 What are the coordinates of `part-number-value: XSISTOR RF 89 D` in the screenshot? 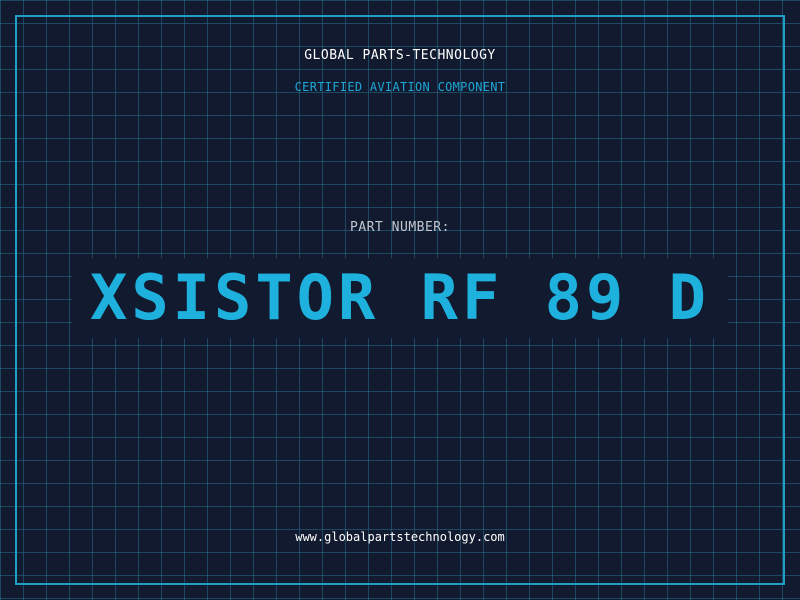 It's located at (400, 298).